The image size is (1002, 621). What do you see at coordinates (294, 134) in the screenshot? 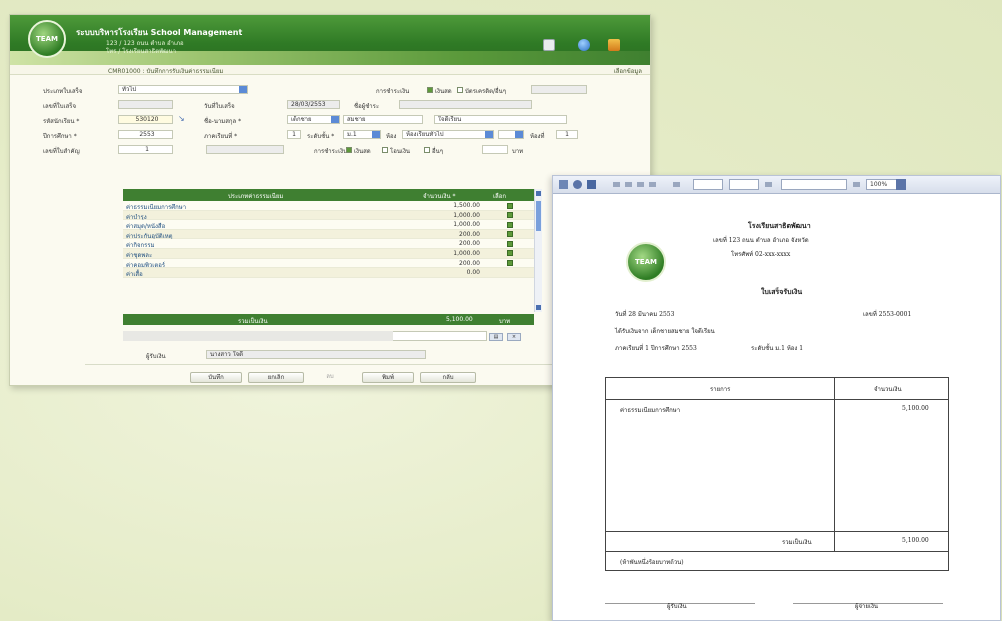
I see `term-field: 1` at bounding box center [294, 134].